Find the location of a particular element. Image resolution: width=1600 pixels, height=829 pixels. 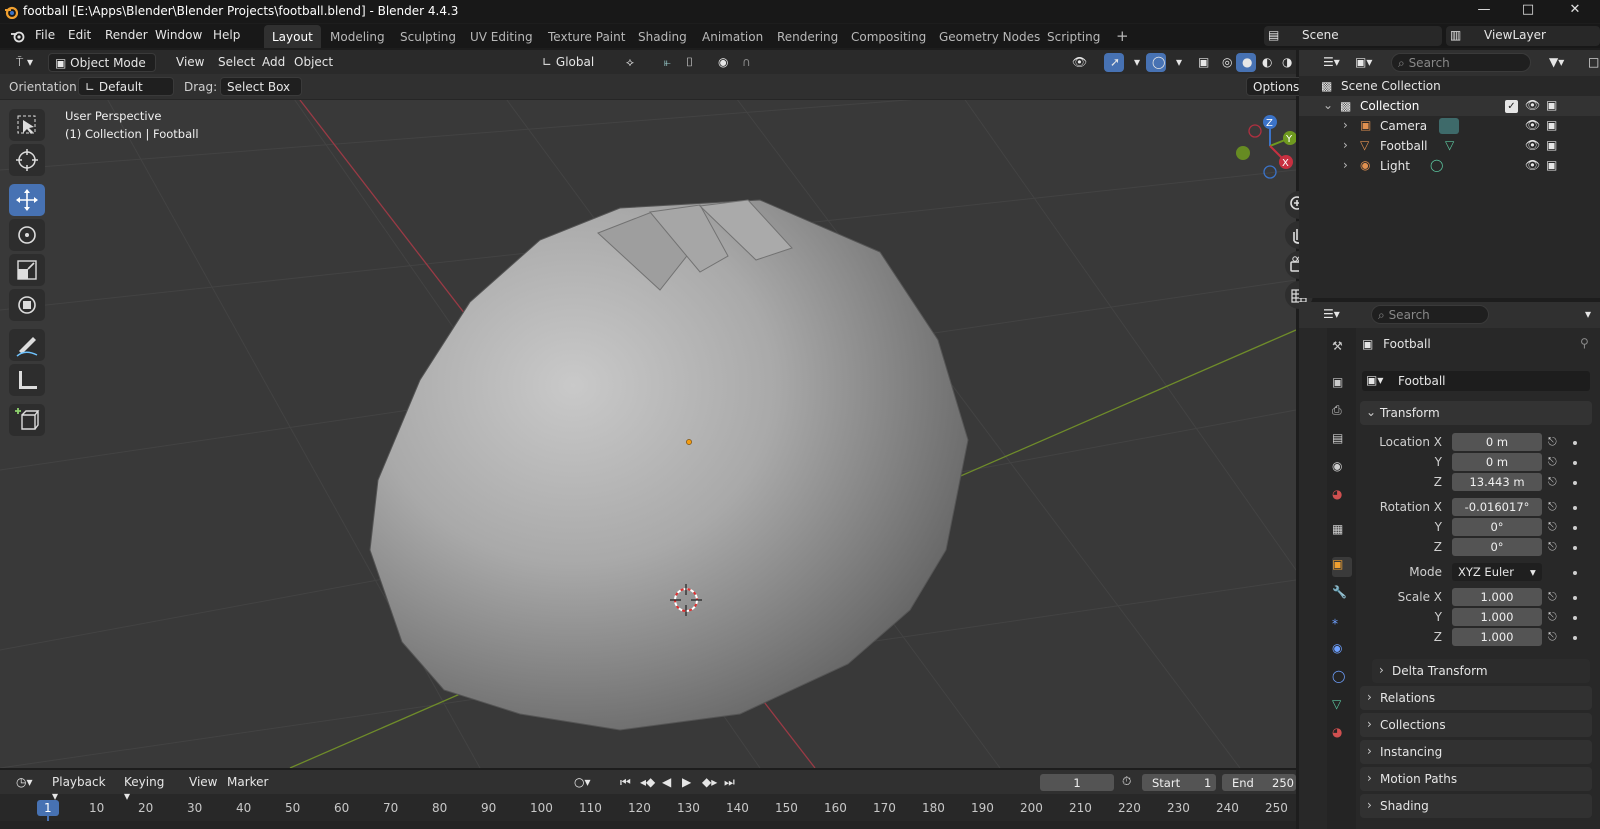

menu-help: Help is located at coordinates (226, 35).